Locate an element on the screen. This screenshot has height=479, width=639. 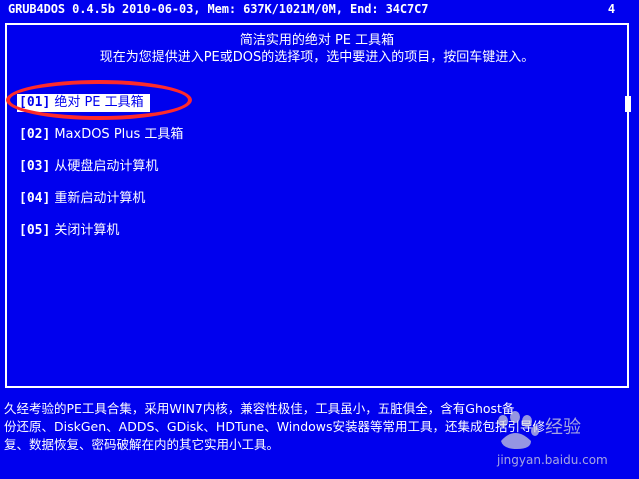
menu-item-1: [01] 绝对 PE 工具箱 is located at coordinates (83, 103).